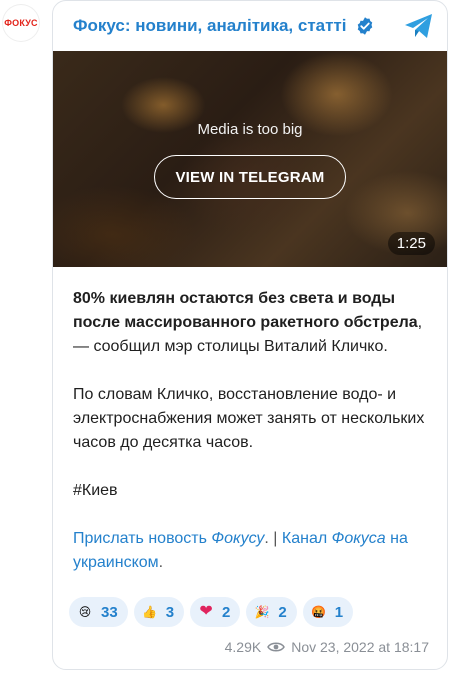 The width and height of the screenshot is (450, 674). I want to click on post-footer: 4.29K Nov 23, 2022 at 18:17, so click(327, 647).